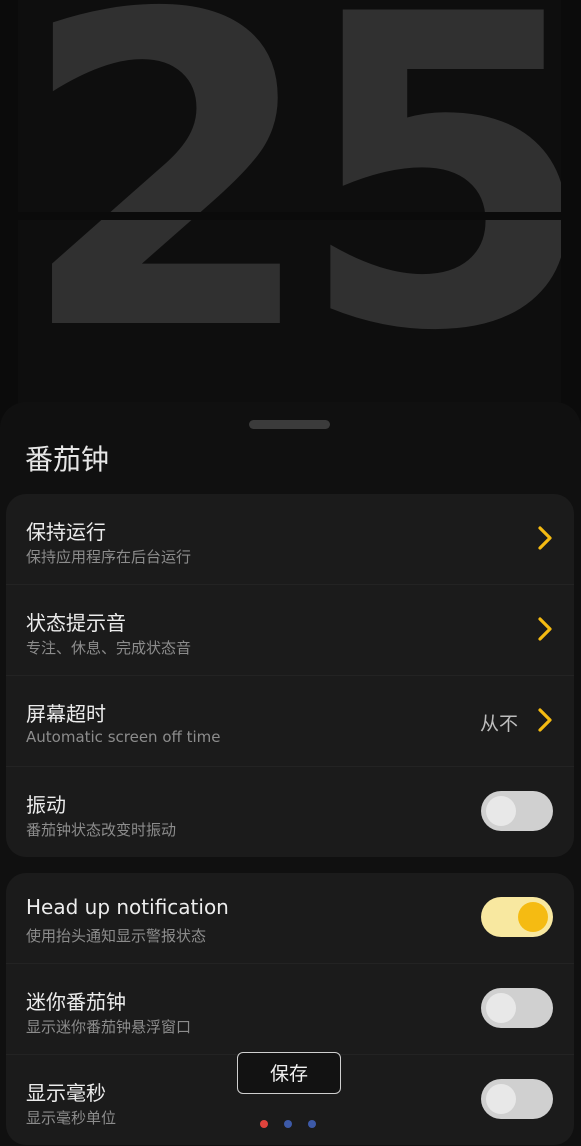 The width and height of the screenshot is (581, 1146). What do you see at coordinates (66, 532) in the screenshot?
I see `setting-title: 保持运行` at bounding box center [66, 532].